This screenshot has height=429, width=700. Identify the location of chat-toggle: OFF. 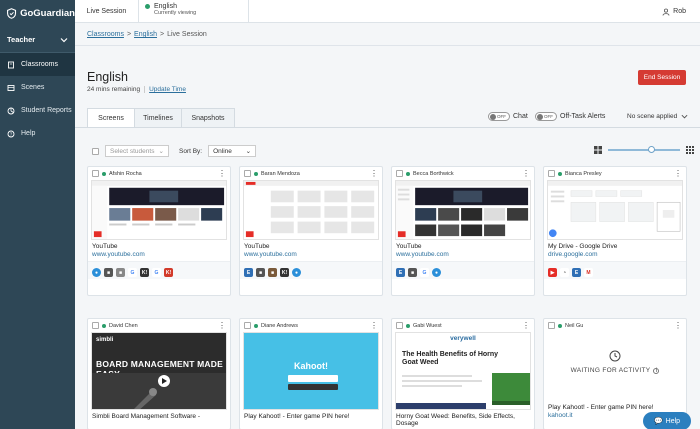
(499, 116).